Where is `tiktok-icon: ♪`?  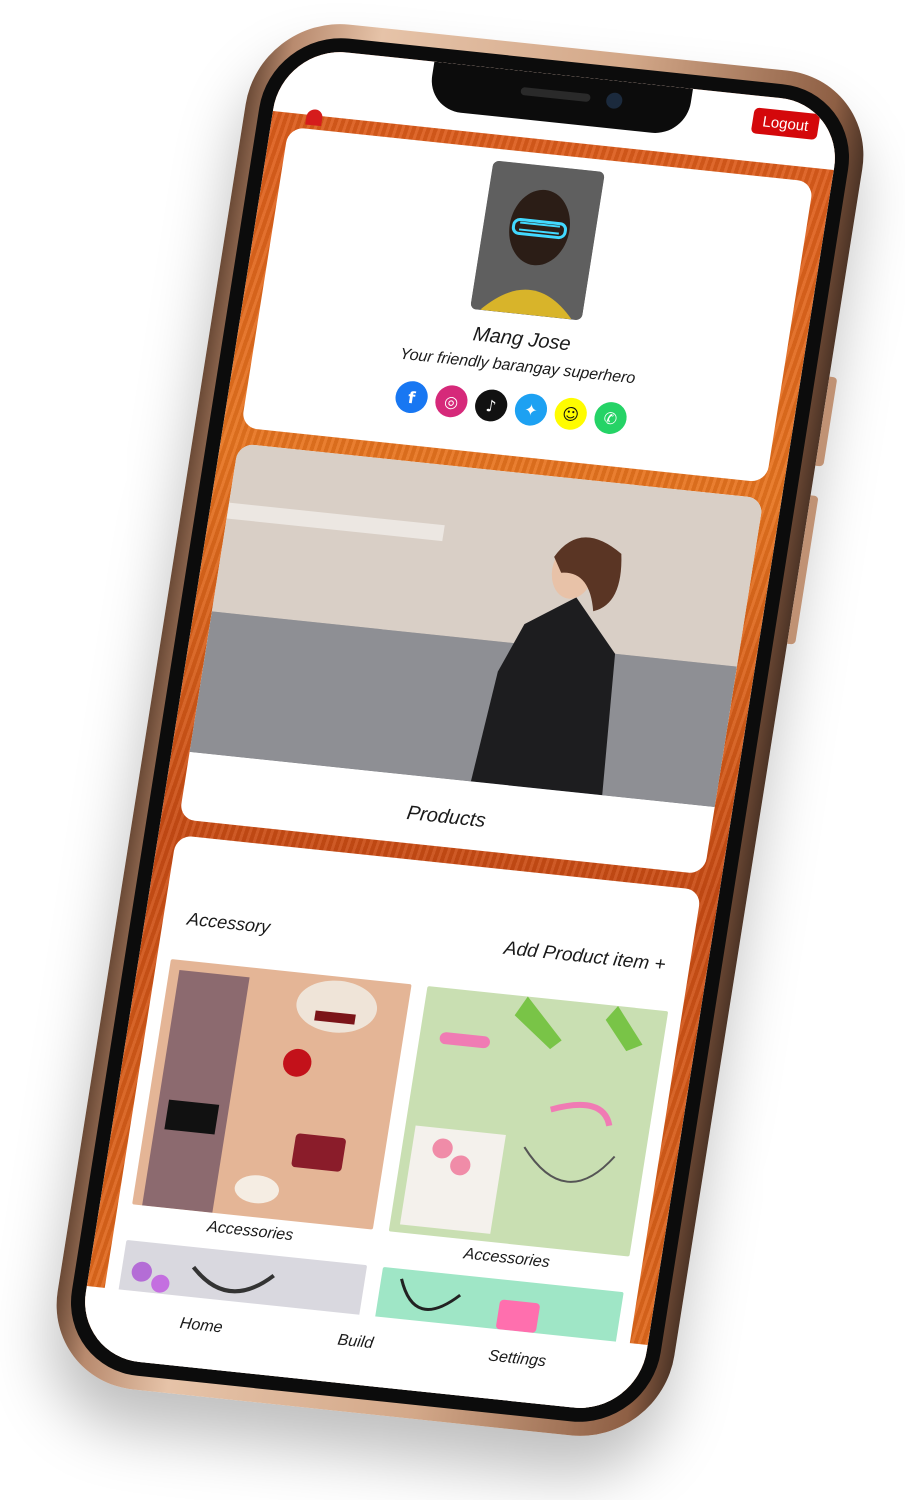 tiktok-icon: ♪ is located at coordinates (491, 405).